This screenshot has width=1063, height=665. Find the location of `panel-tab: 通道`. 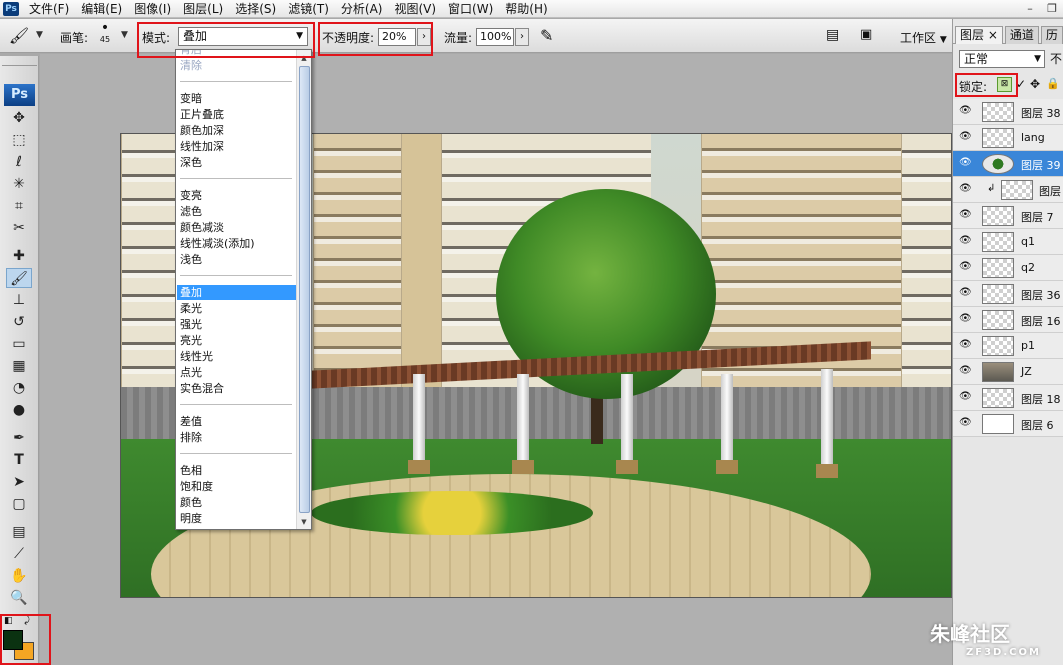

panel-tab: 通道 is located at coordinates (1021, 35).